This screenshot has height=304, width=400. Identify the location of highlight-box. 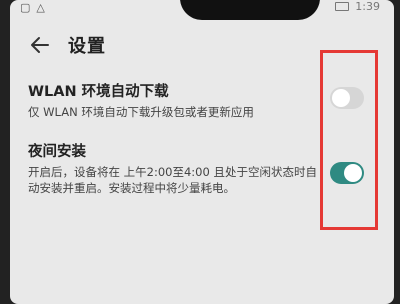
(349, 140).